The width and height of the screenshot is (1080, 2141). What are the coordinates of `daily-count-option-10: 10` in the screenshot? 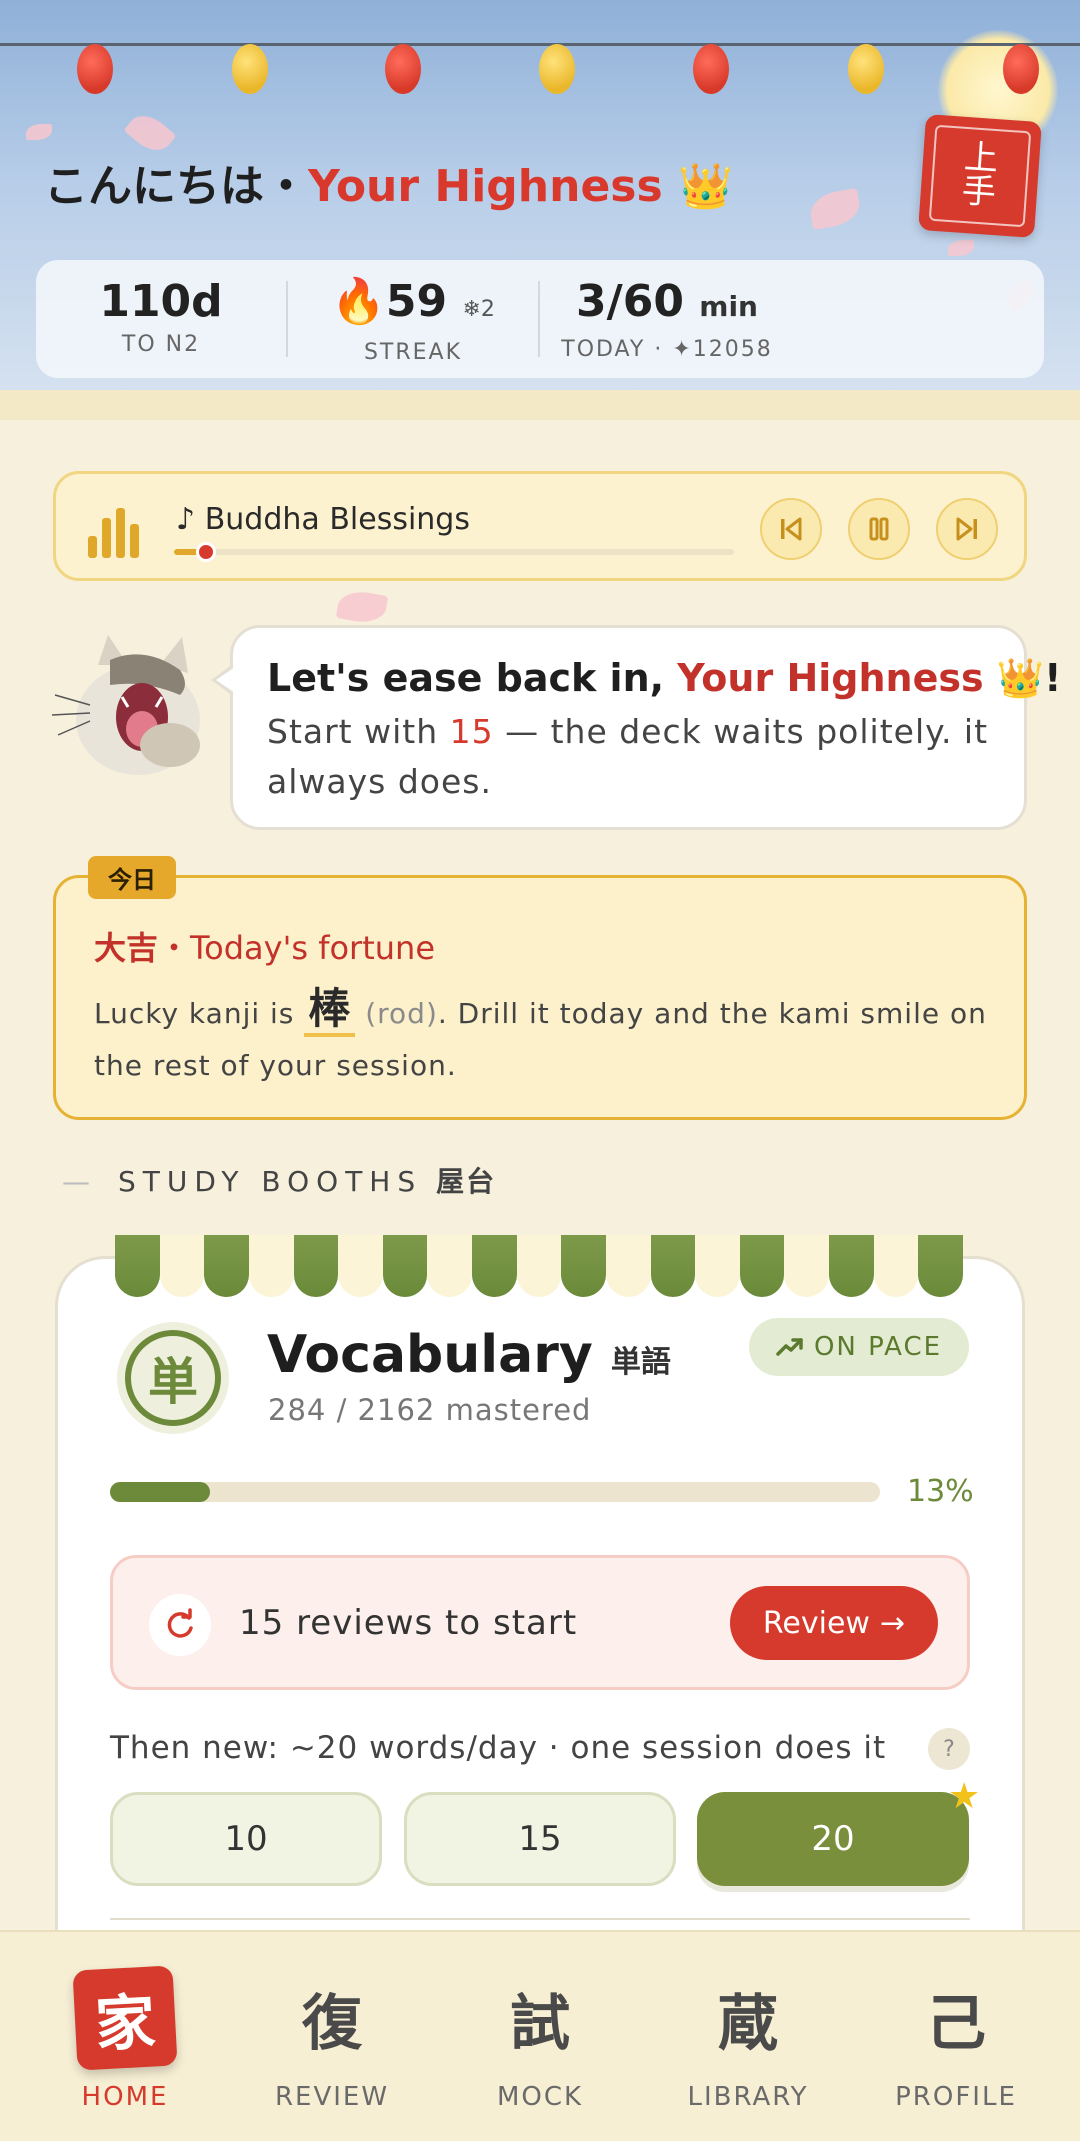 It's located at (246, 1839).